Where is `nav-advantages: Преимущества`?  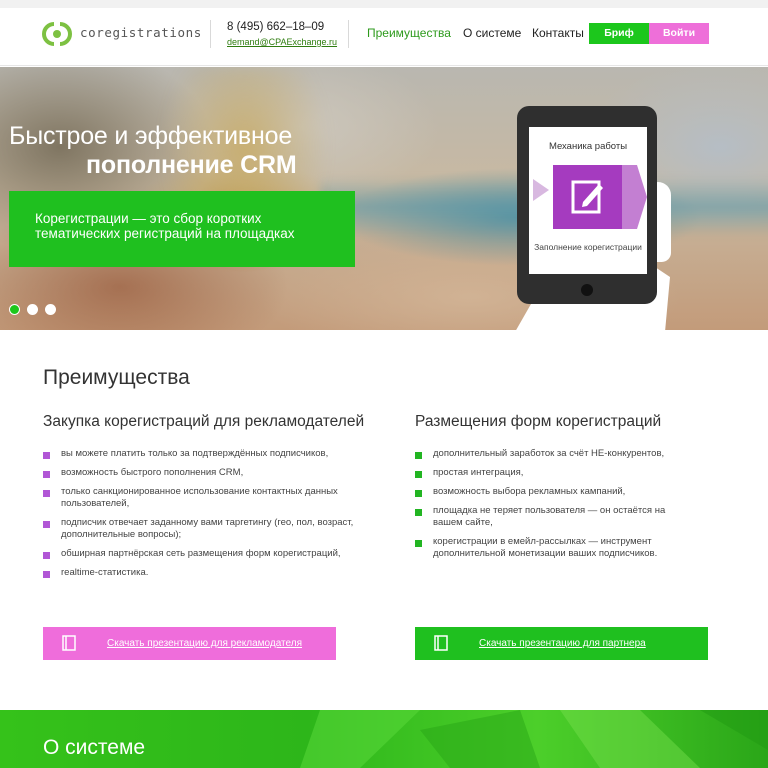 nav-advantages: Преимущества is located at coordinates (409, 33).